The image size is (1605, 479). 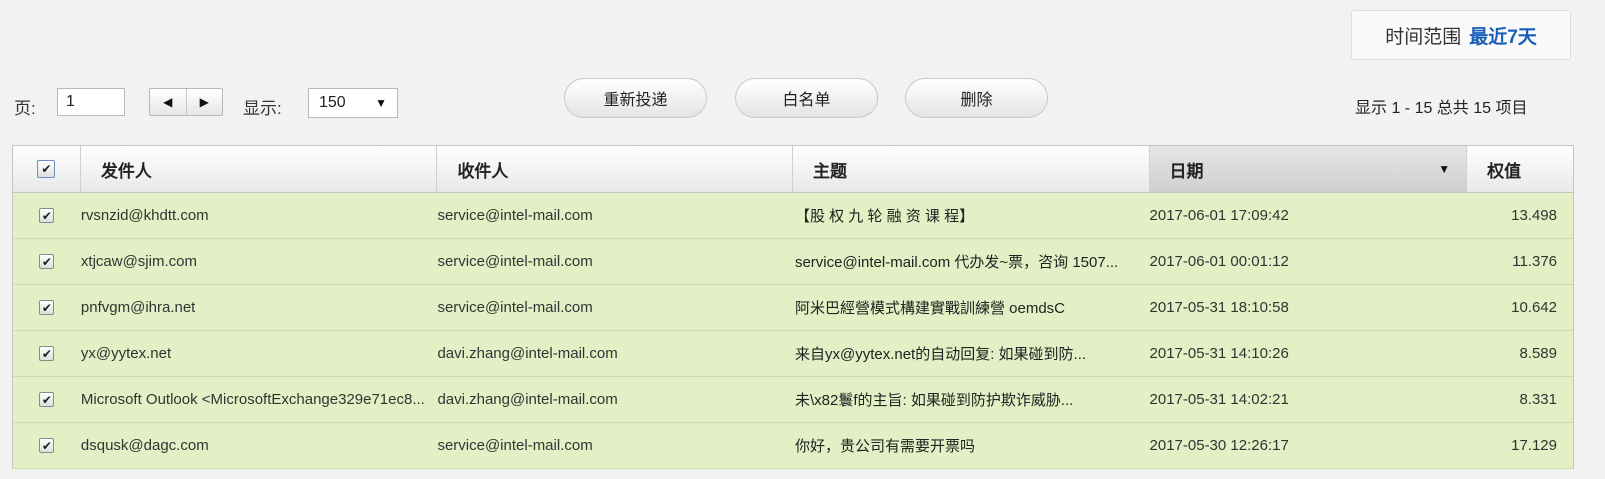 I want to click on cell-score: 17.129, so click(x=1520, y=445).